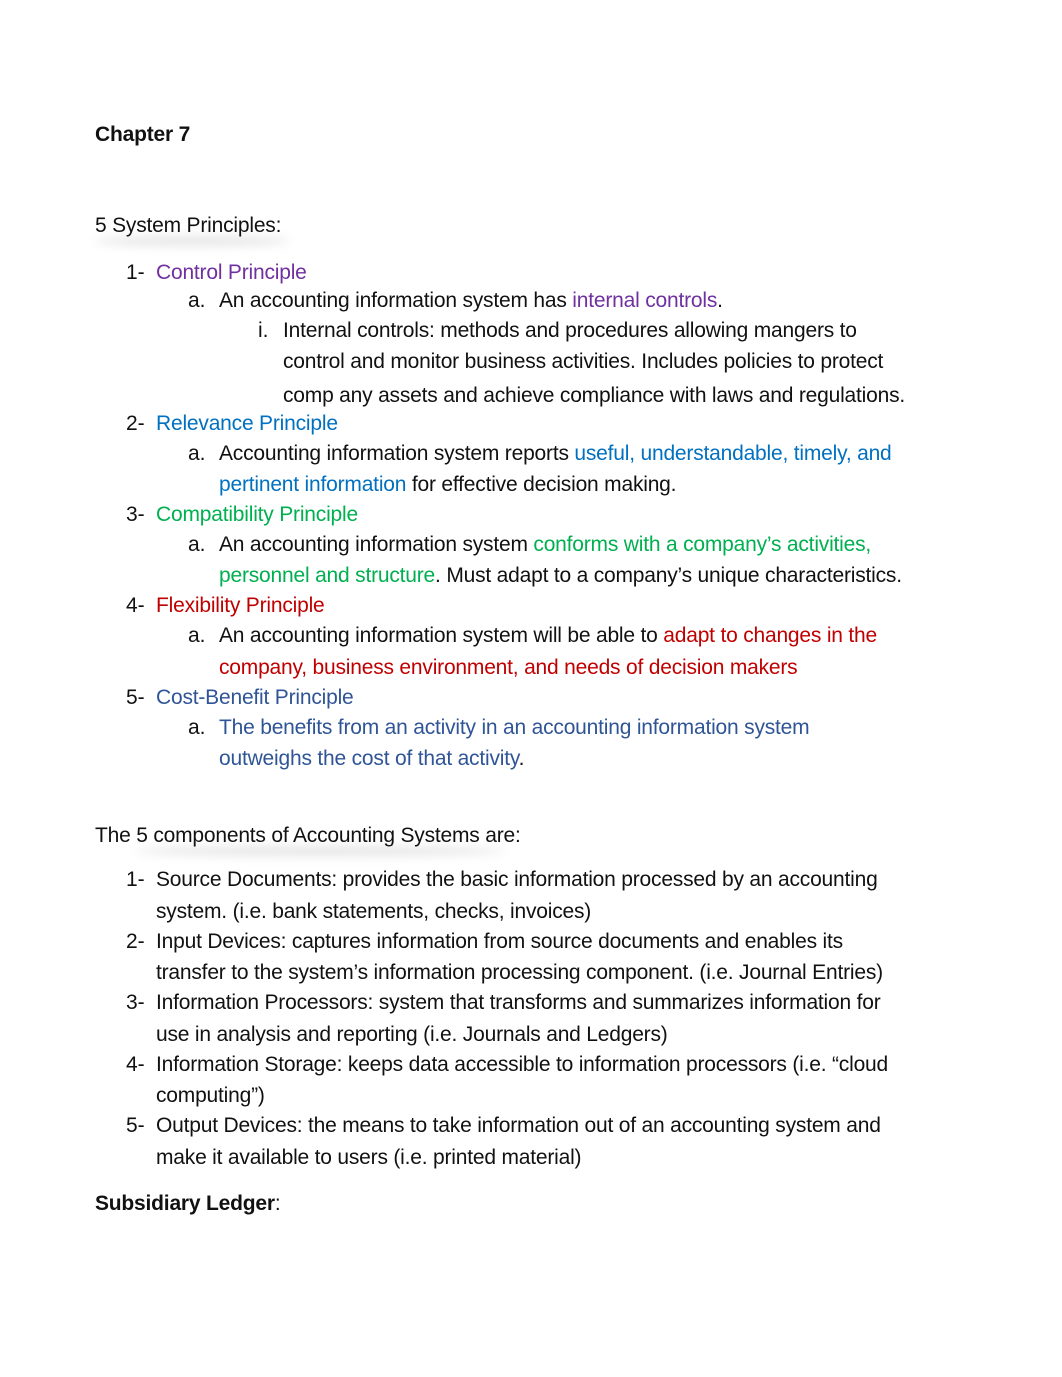 This screenshot has height=1377, width=1062. Describe the element at coordinates (247, 423) in the screenshot. I see `principle-title-relevance: Relevance Principle` at that location.